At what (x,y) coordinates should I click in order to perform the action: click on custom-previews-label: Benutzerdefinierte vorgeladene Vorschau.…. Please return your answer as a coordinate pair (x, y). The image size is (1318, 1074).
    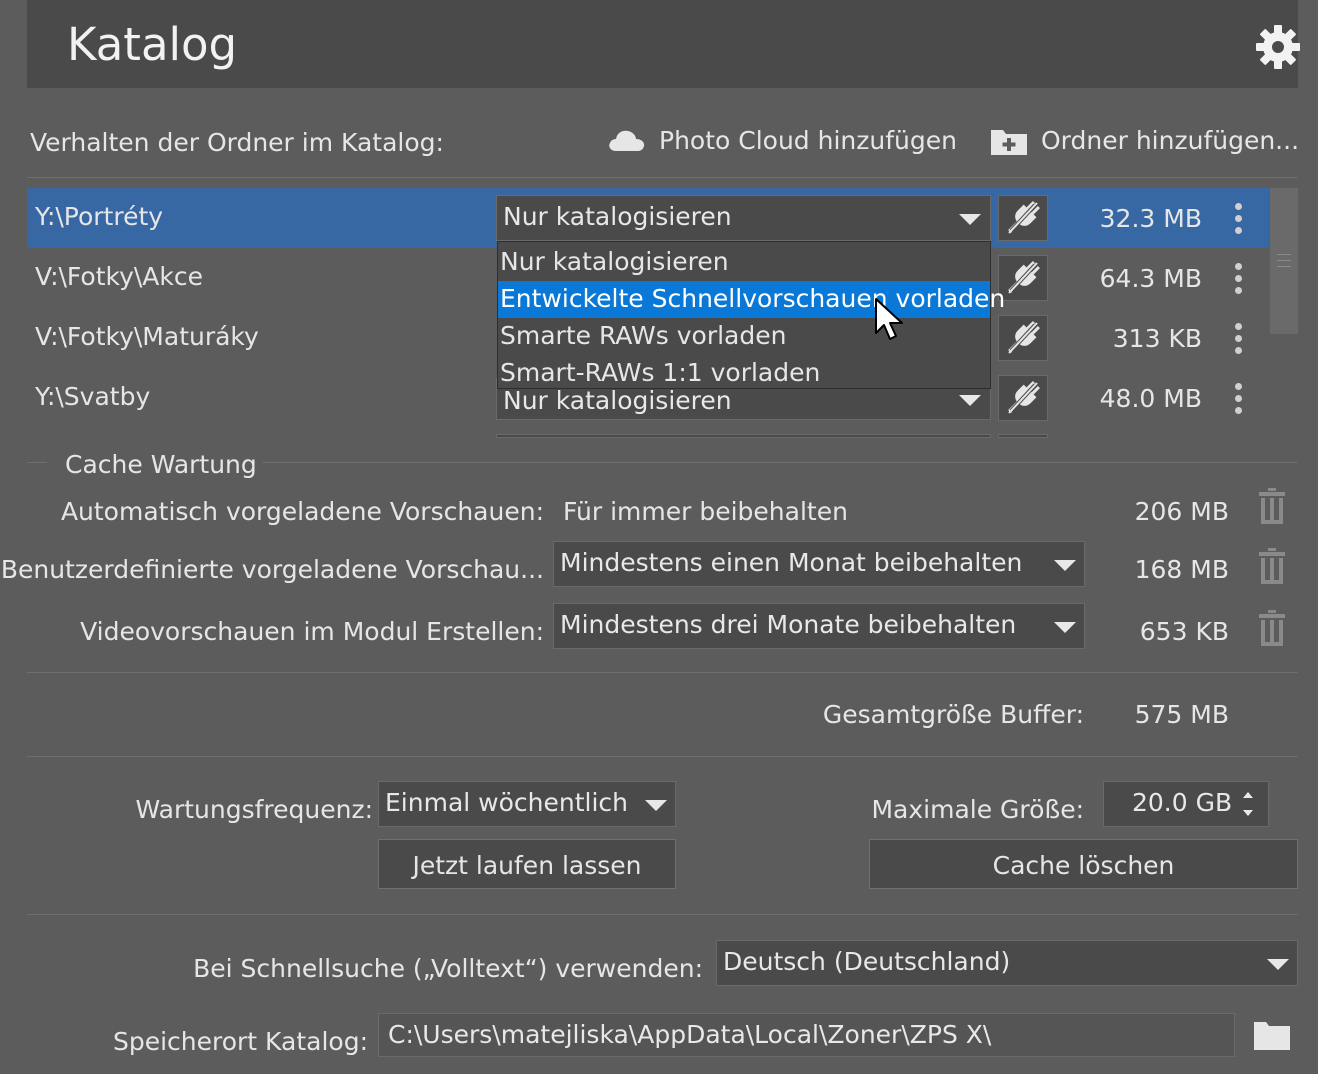
    Looking at the image, I should click on (272, 569).